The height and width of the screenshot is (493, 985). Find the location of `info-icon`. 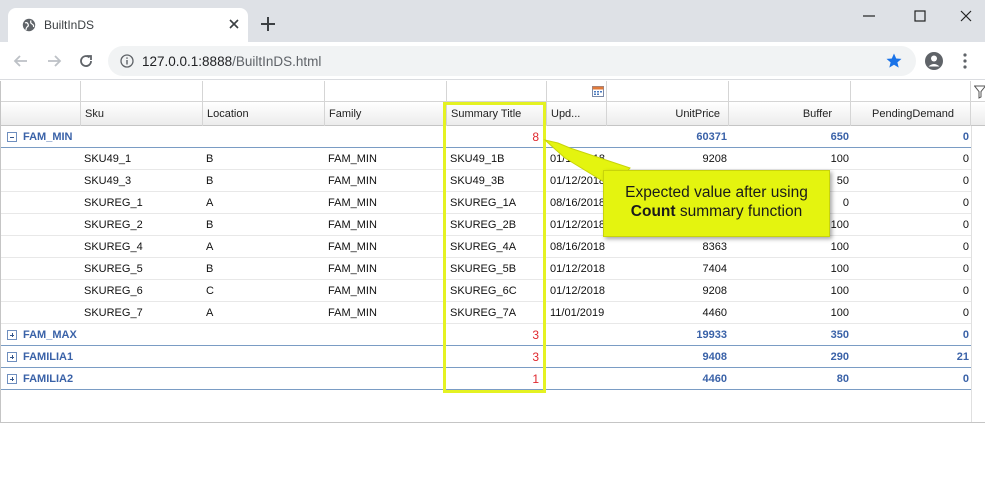

info-icon is located at coordinates (127, 61).